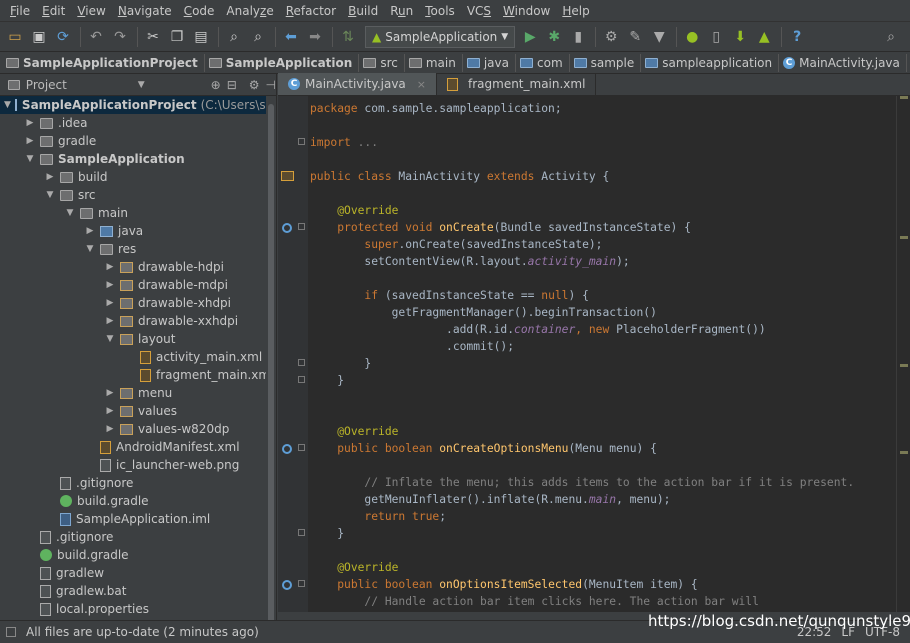 Image resolution: width=910 pixels, height=643 pixels. I want to click on close-icon: ×, so click(421, 84).